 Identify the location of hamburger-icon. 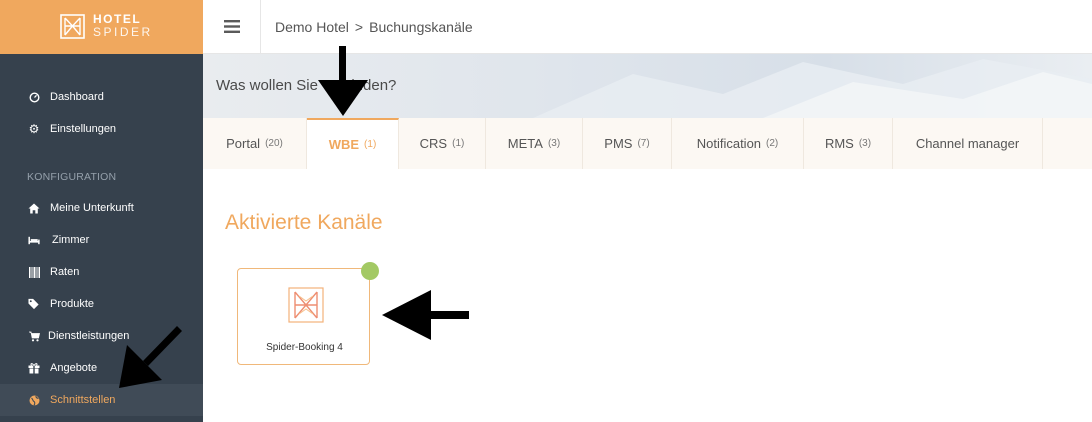
(231, 26).